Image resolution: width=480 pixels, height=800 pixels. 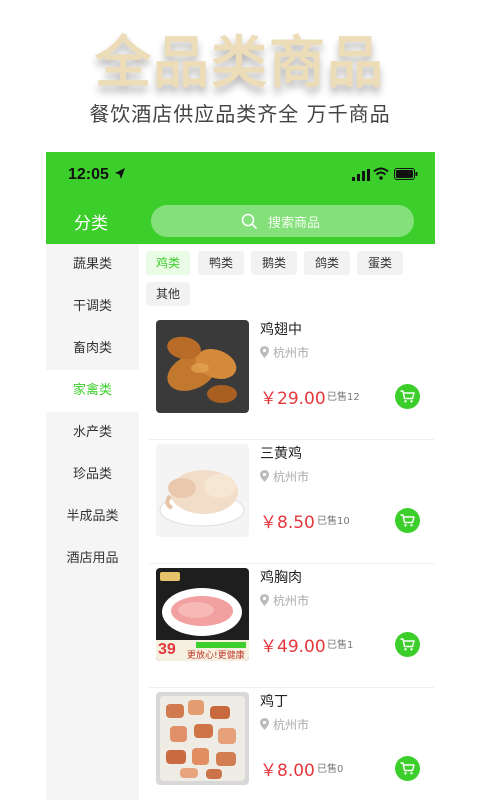 What do you see at coordinates (291, 502) in the screenshot?
I see `product-card: 三黄鸡 杭州市 ￥8.50 已售10` at bounding box center [291, 502].